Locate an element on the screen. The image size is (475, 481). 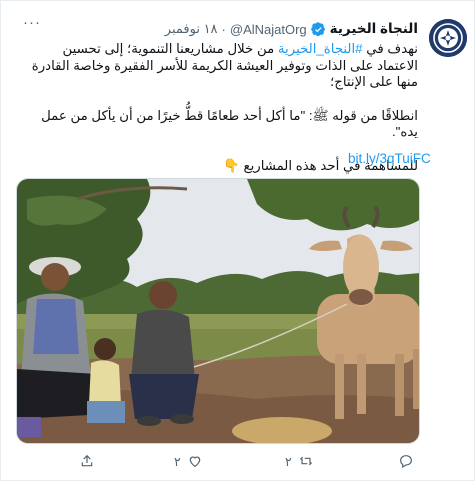
like-button: ٢ is located at coordinates (188, 461).